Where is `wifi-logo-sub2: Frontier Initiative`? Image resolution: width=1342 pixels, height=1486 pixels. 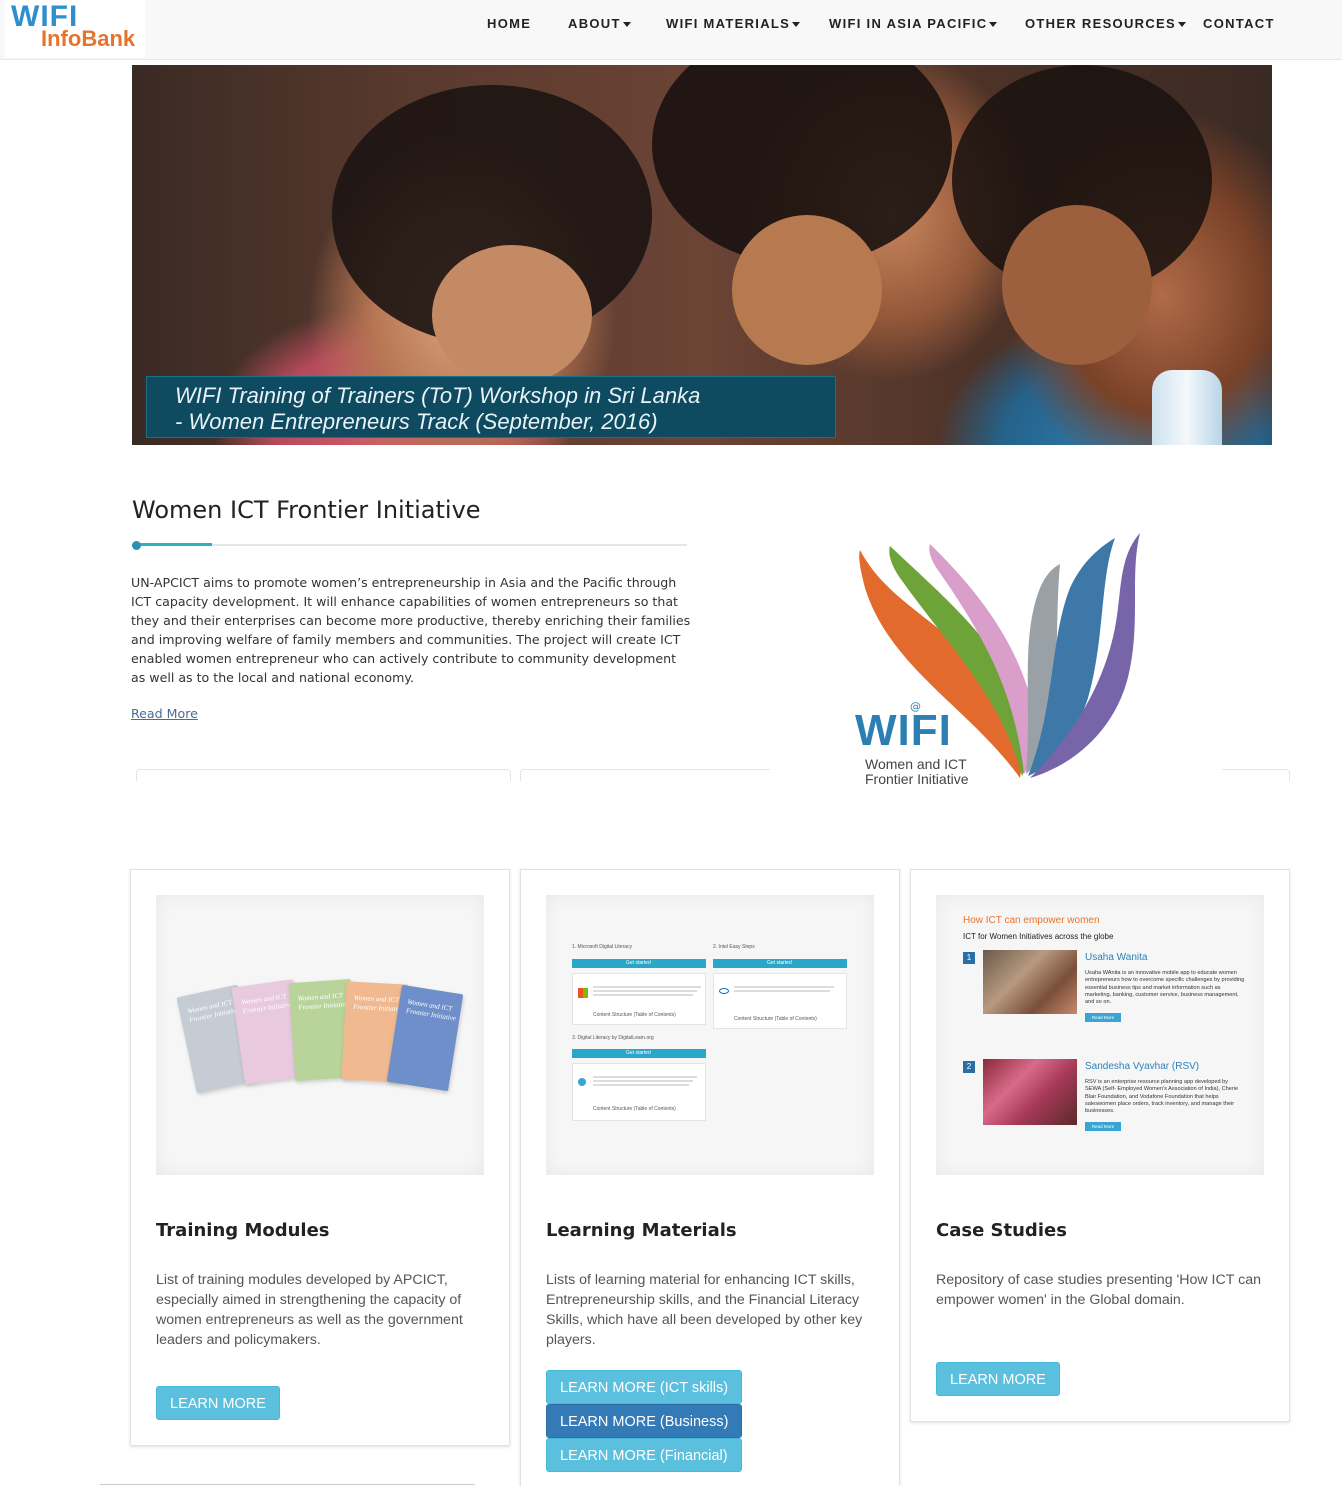
wifi-logo-sub2: Frontier Initiative is located at coordinates (917, 779).